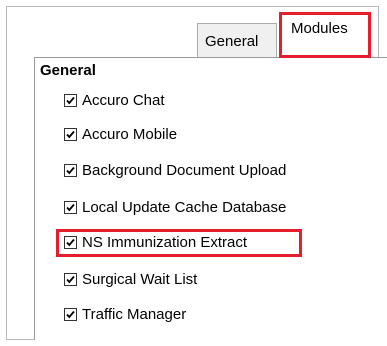 The image size is (387, 346). I want to click on checkbox-item-ns-immunization-extract: NS Immunization Extract, so click(155, 242).